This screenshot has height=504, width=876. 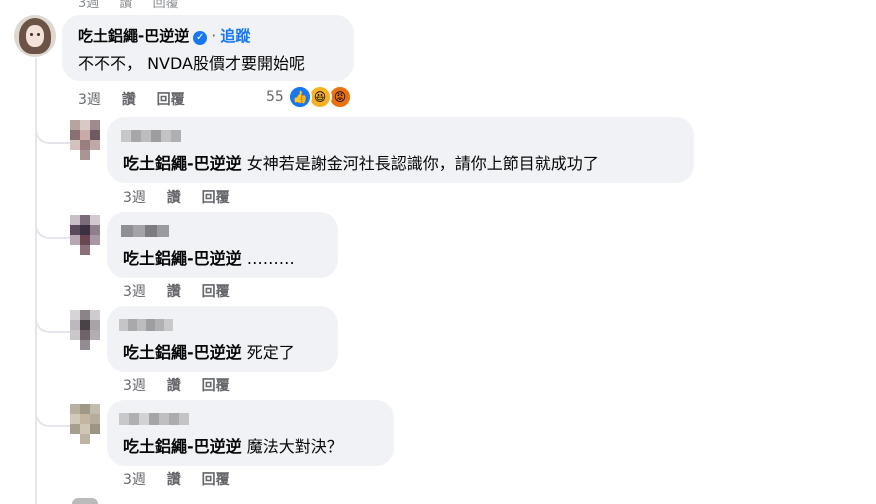 What do you see at coordinates (300, 97) in the screenshot?
I see `like-icon: 👍` at bounding box center [300, 97].